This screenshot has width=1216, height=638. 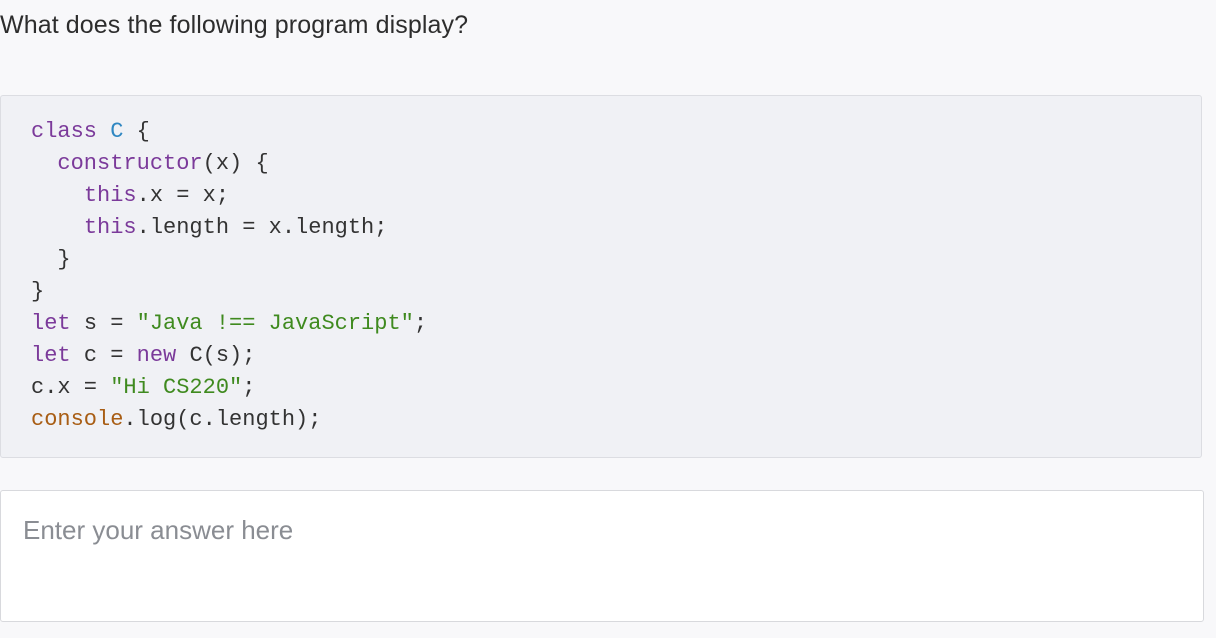 I want to click on code-token: "Hi CS220", so click(x=176, y=387).